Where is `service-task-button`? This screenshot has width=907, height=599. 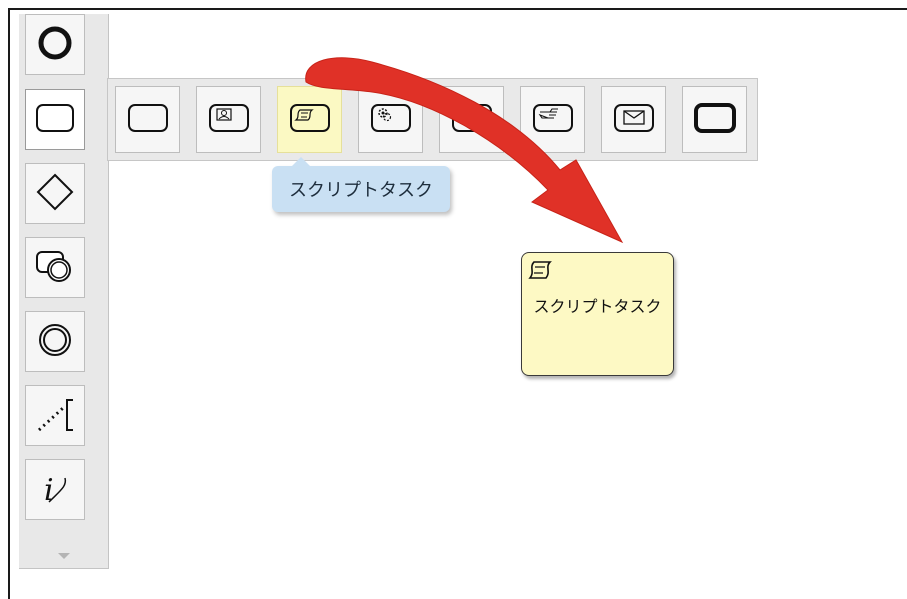
service-task-button is located at coordinates (390, 119).